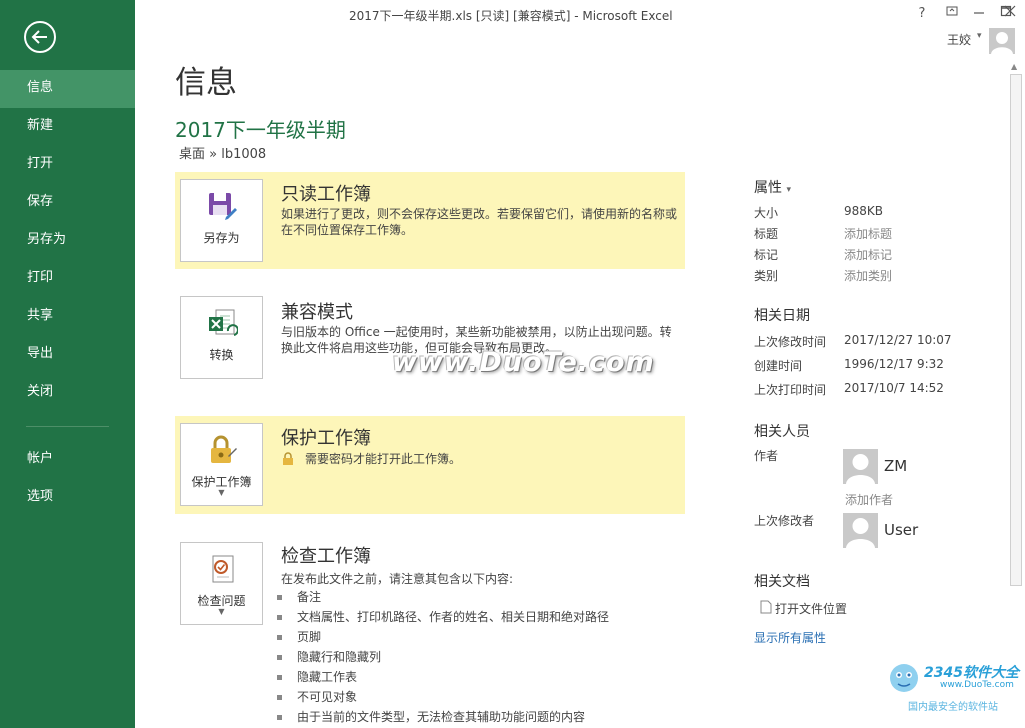 This screenshot has height=728, width=1025. What do you see at coordinates (860, 466) in the screenshot?
I see `author-avatar` at bounding box center [860, 466].